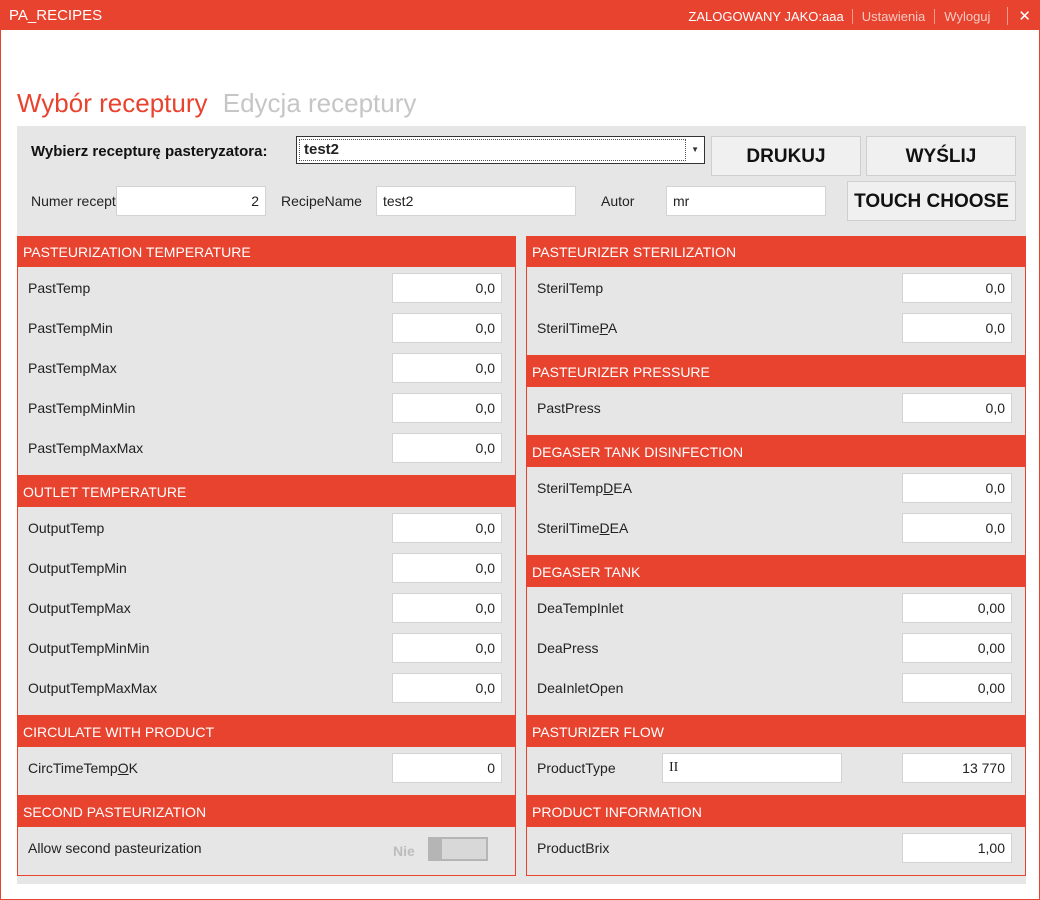 The image size is (1040, 900). Describe the element at coordinates (957, 408) in the screenshot. I see `past-press-field: 0,0` at that location.